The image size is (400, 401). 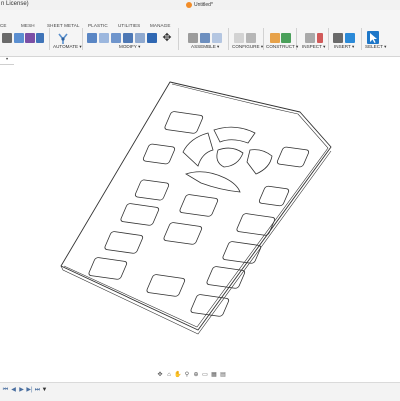 I want to click on axis-icon, so click(x=286, y=38).